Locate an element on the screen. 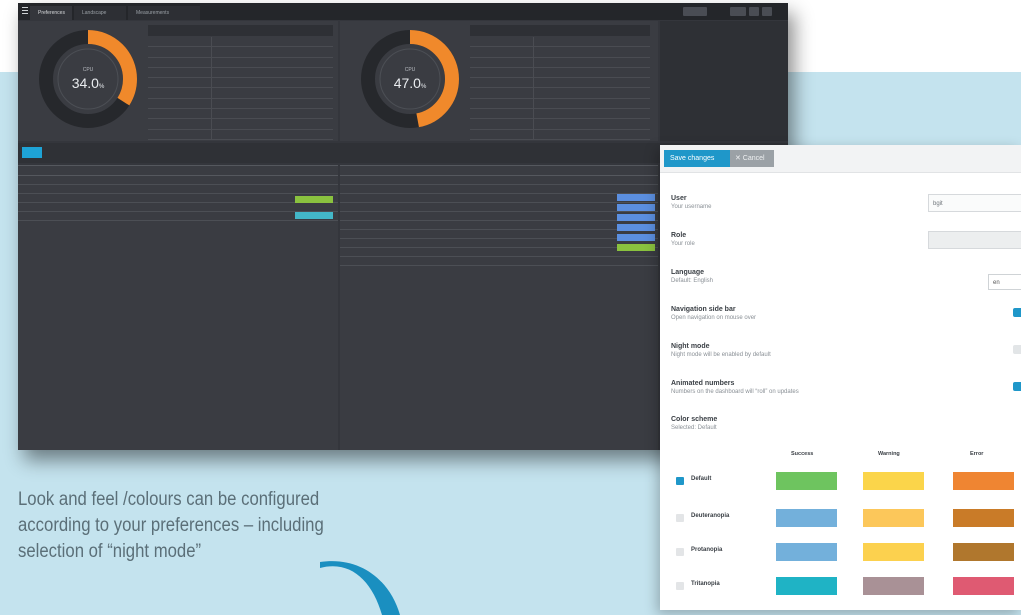  animated-numbers-title: Animated numbers is located at coordinates (703, 383).